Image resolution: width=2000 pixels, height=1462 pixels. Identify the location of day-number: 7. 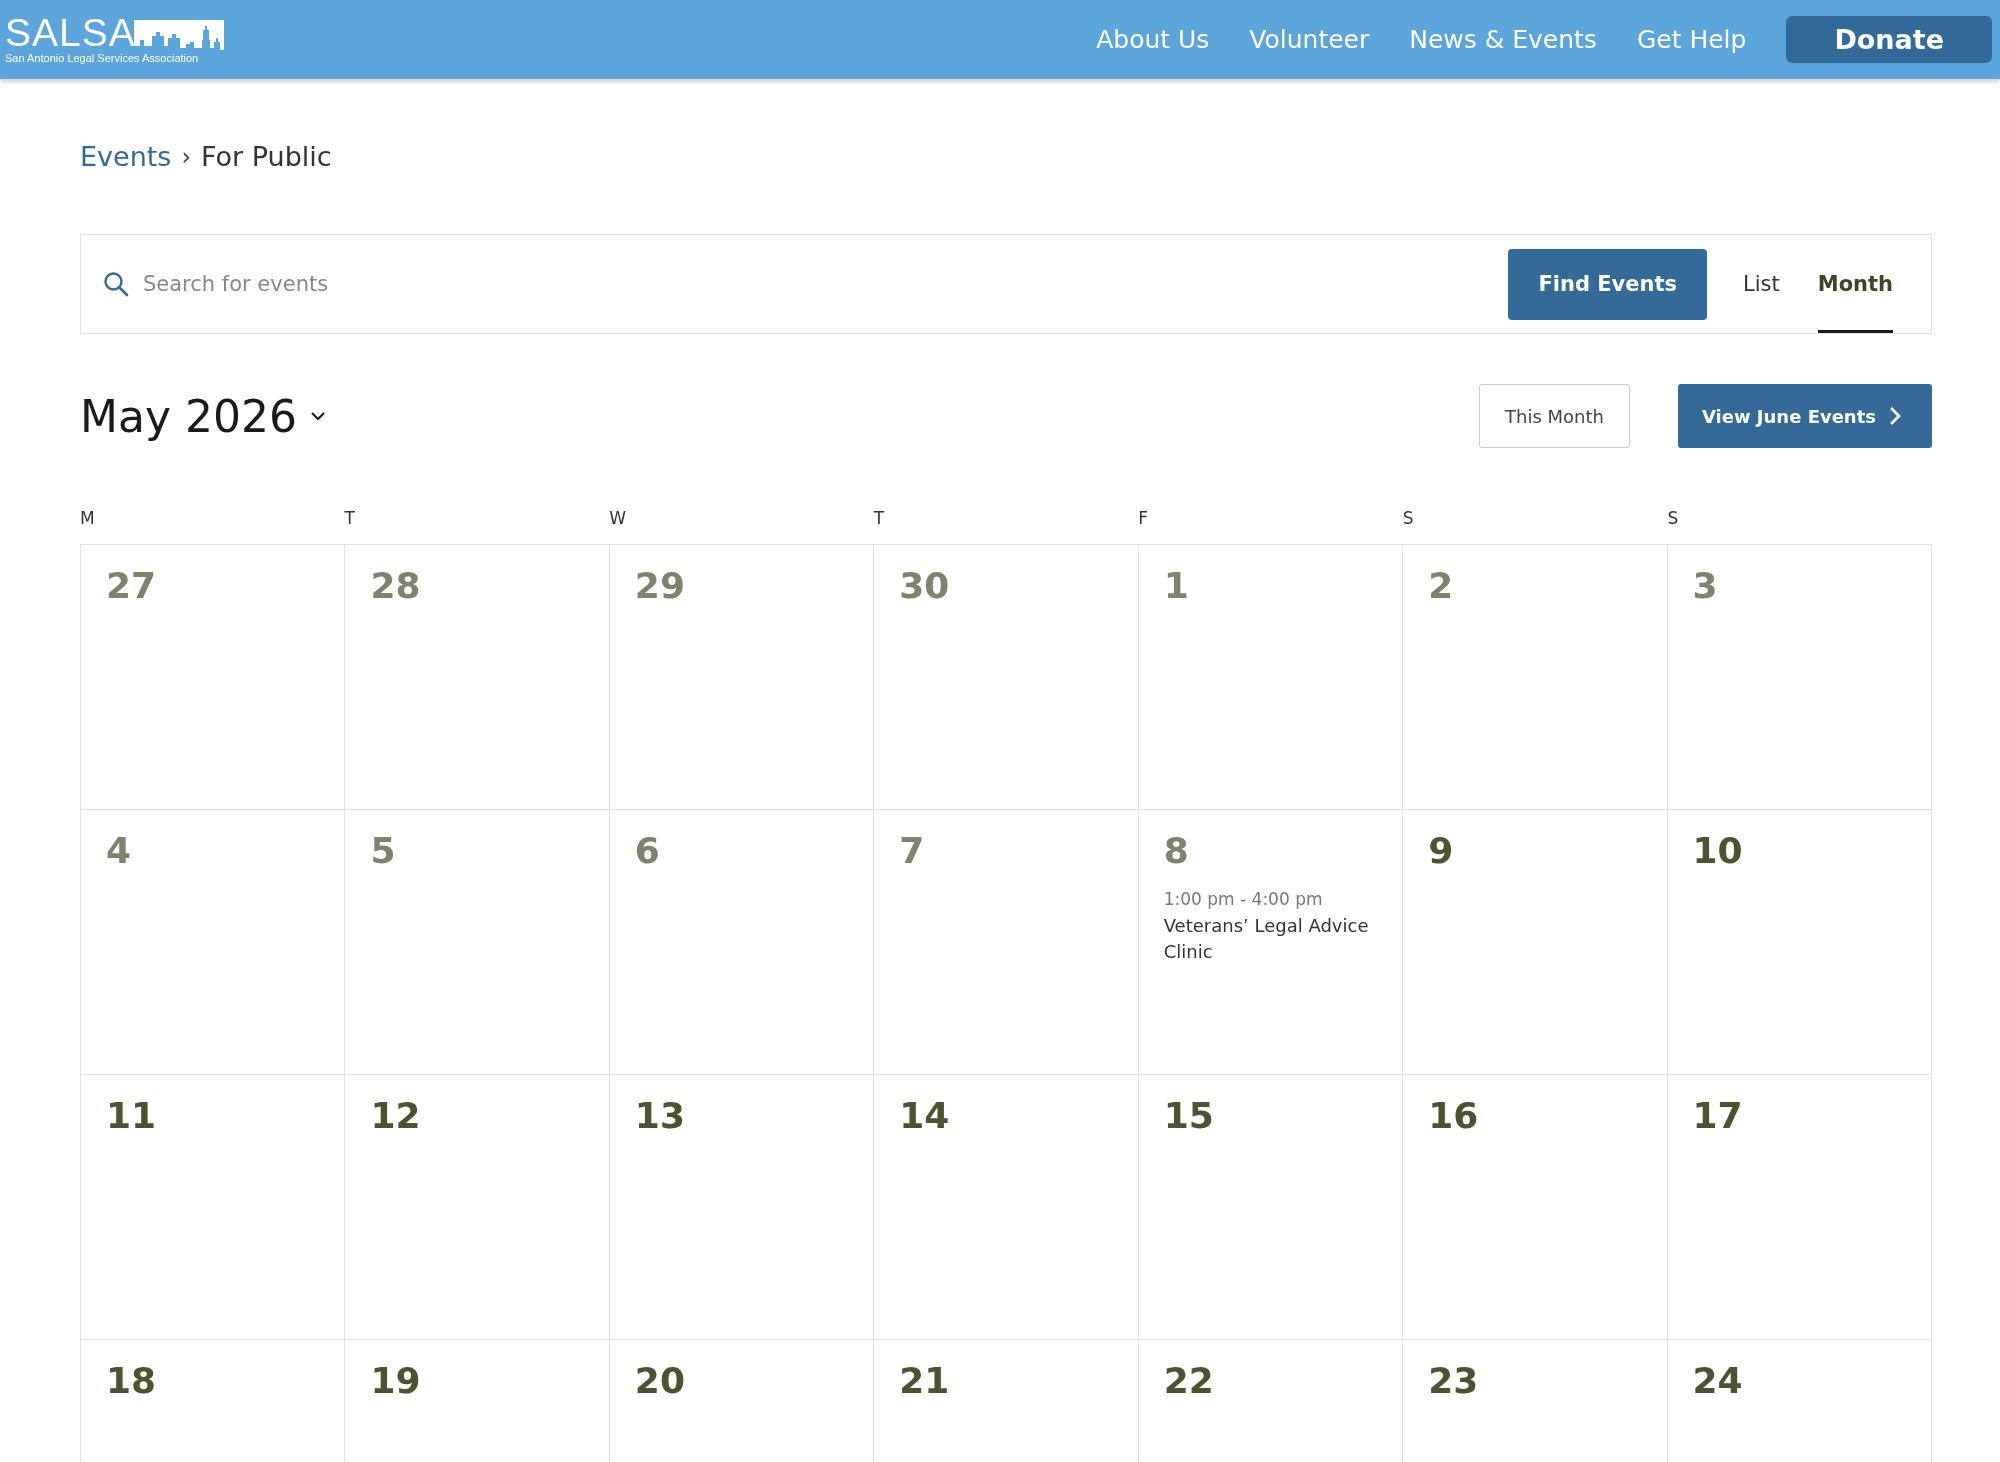
(912, 850).